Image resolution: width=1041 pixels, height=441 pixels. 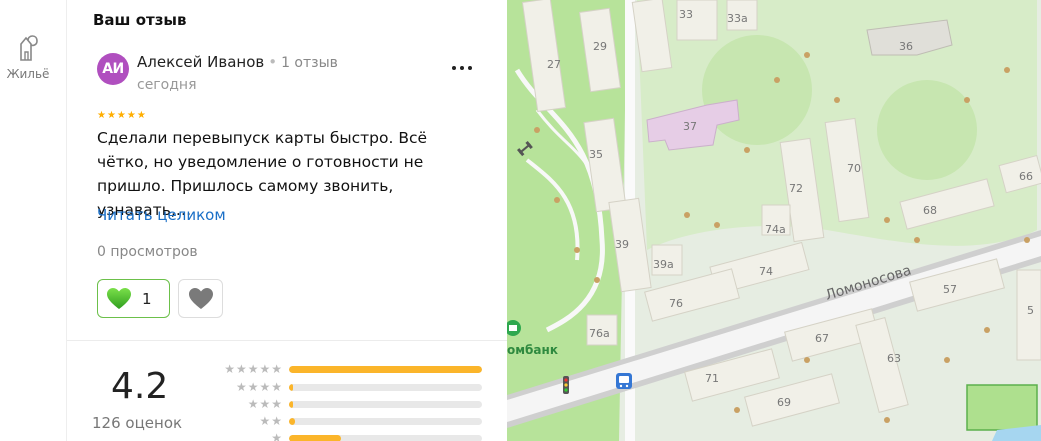 What do you see at coordinates (566, 385) in the screenshot?
I see `traffic-light-icon` at bounding box center [566, 385].